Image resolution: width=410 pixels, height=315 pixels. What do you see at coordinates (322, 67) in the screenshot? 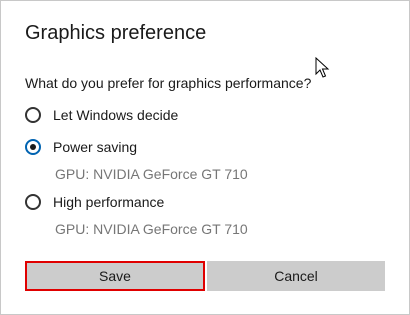
I see `mouse-pointer-icon` at bounding box center [322, 67].